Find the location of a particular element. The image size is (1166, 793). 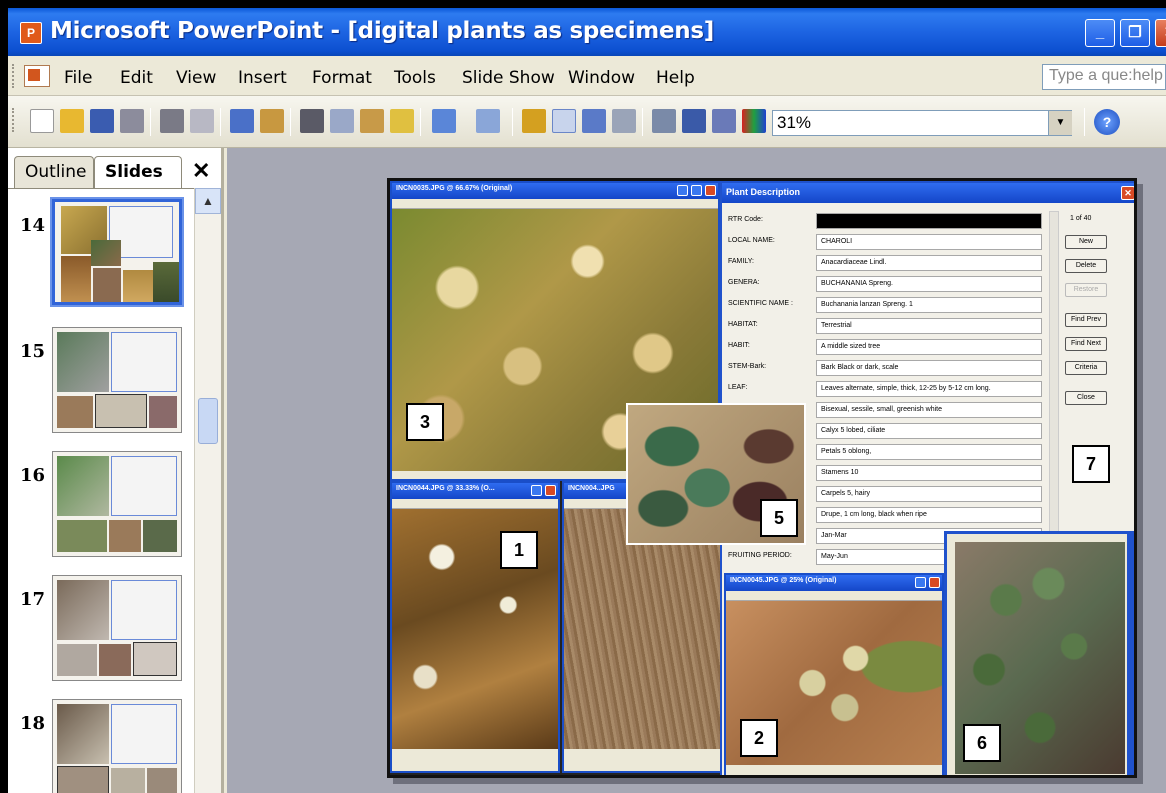

menu-help: Help is located at coordinates (675, 78).